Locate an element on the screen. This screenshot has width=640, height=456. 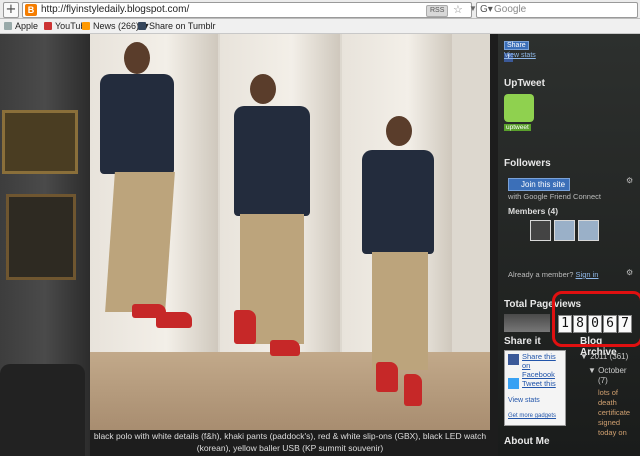
youtube-icon is located at coordinates (48, 26).